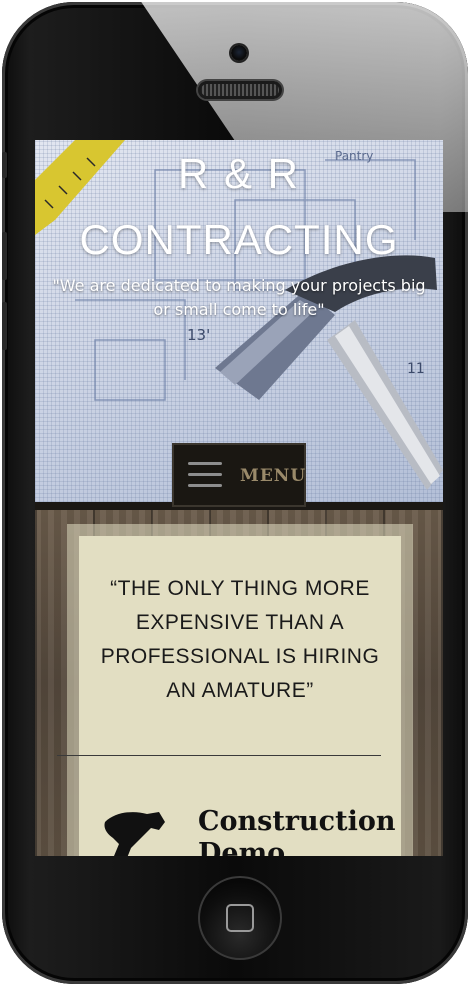 The image size is (473, 989). What do you see at coordinates (273, 476) in the screenshot?
I see `menu-label: MENU` at bounding box center [273, 476].